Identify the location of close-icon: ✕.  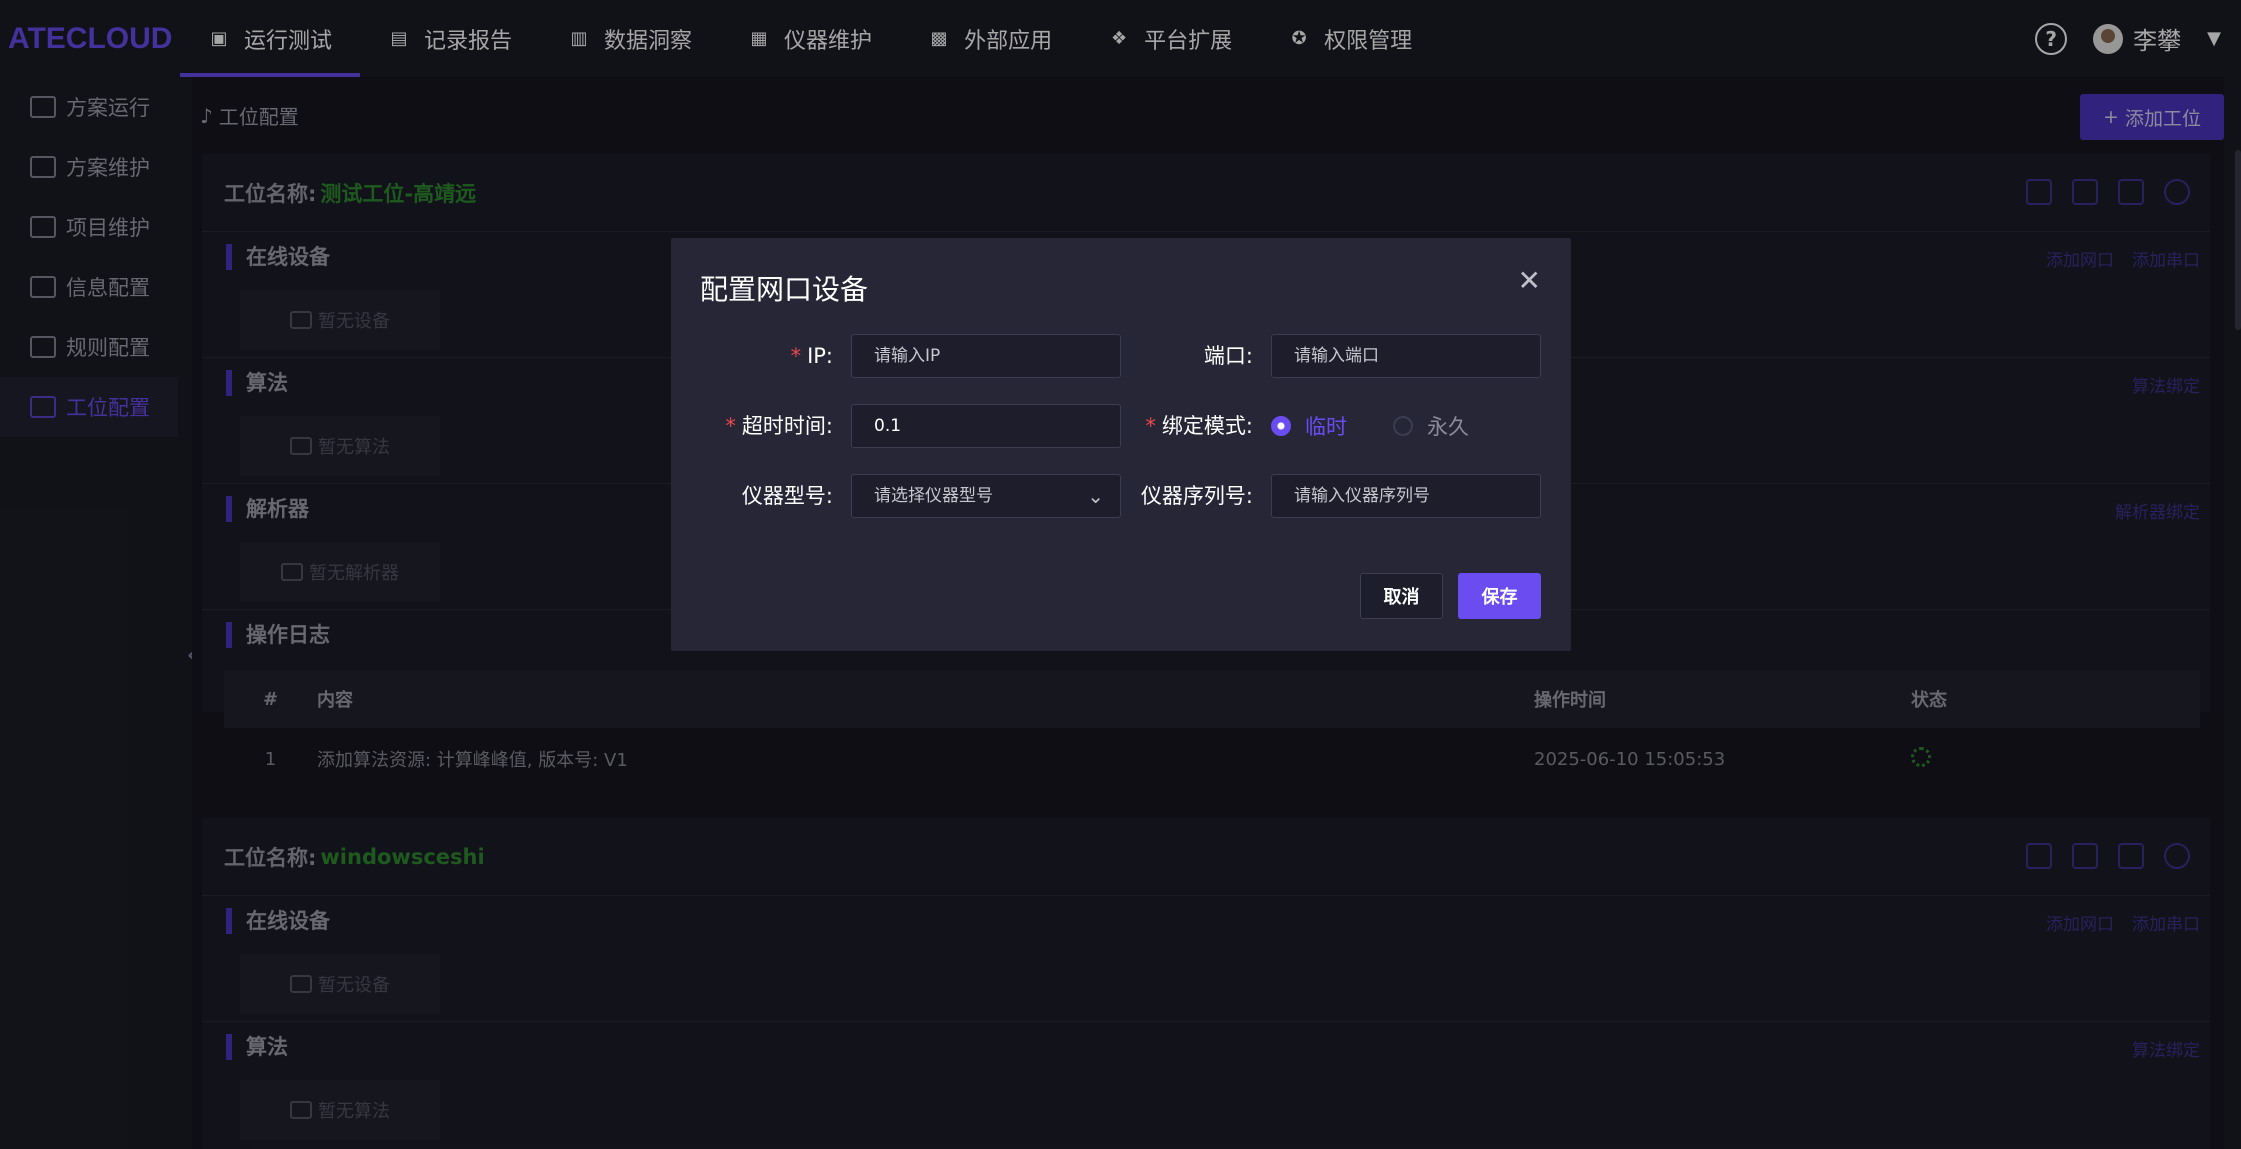
(1529, 280).